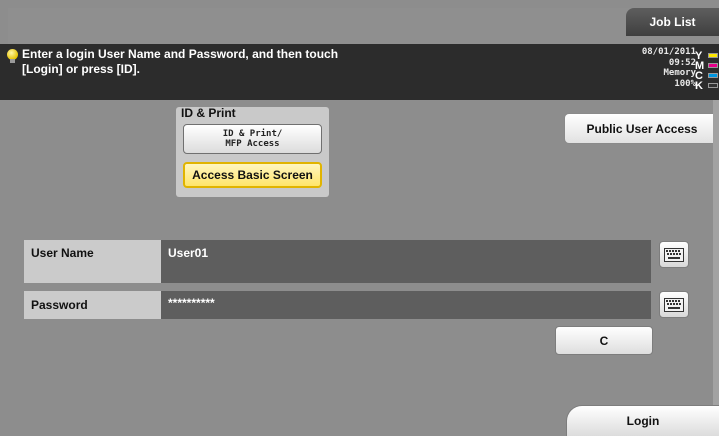 The width and height of the screenshot is (719, 436). Describe the element at coordinates (713, 75) in the screenshot. I see `toner-bar-c` at that location.